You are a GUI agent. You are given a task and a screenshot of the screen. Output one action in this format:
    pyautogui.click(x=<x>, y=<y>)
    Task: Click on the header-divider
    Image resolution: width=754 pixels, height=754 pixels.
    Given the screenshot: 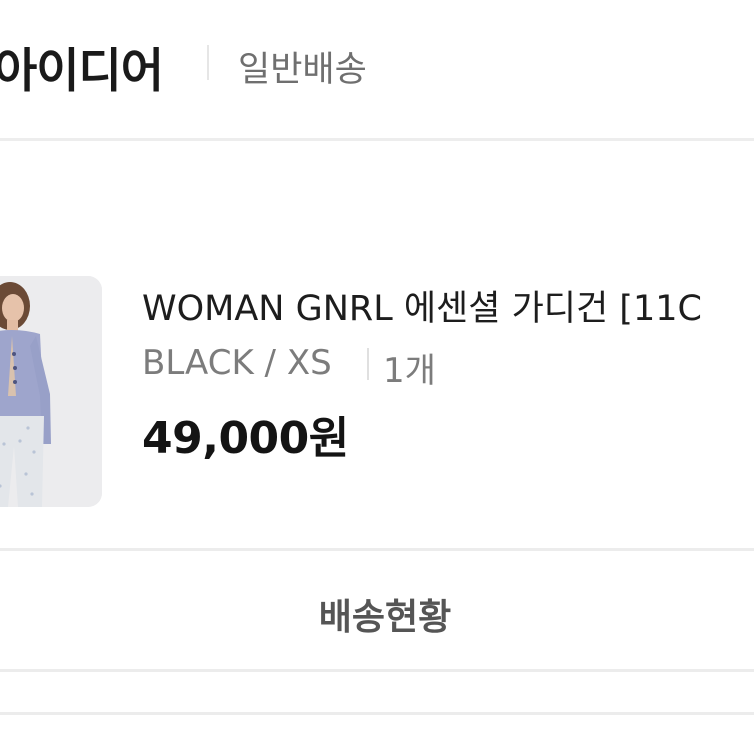 What is the action you would take?
    pyautogui.click(x=208, y=62)
    